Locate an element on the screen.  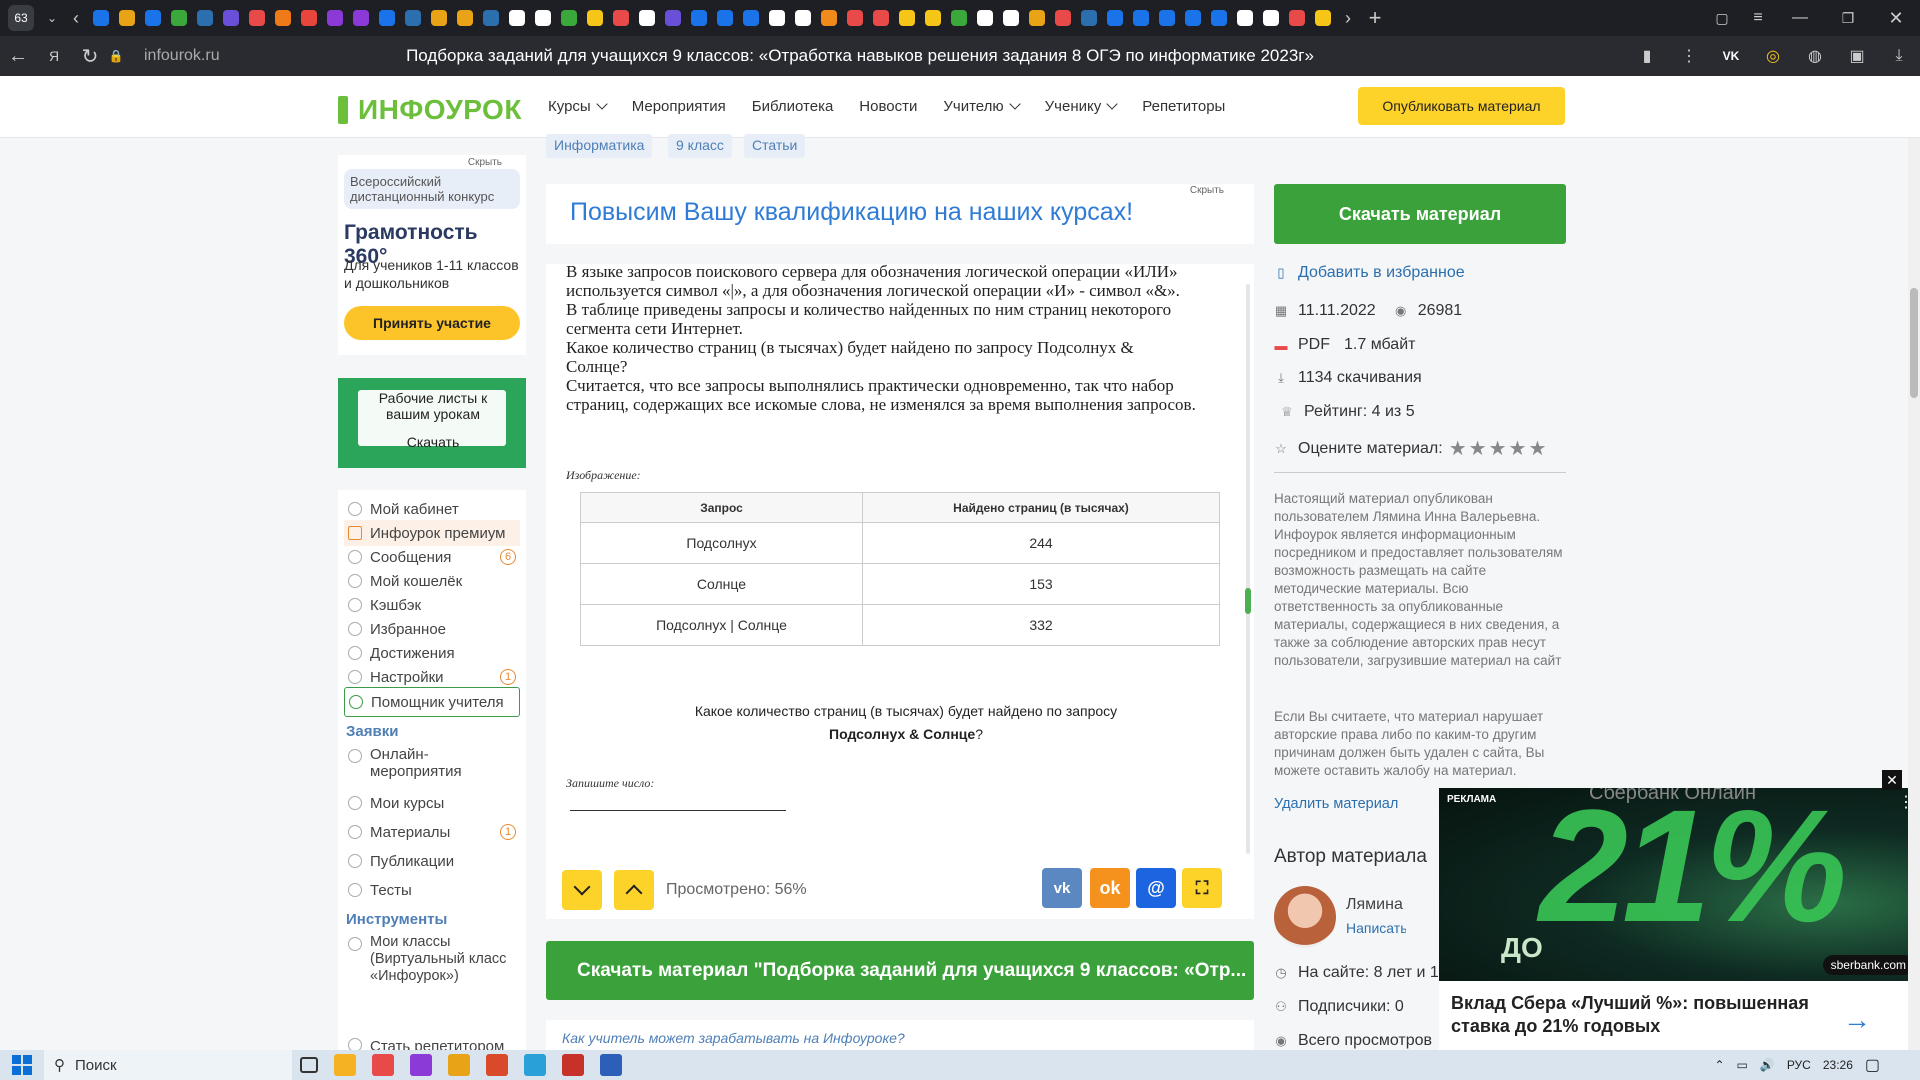
reload-icon: ↻ is located at coordinates (90, 56).